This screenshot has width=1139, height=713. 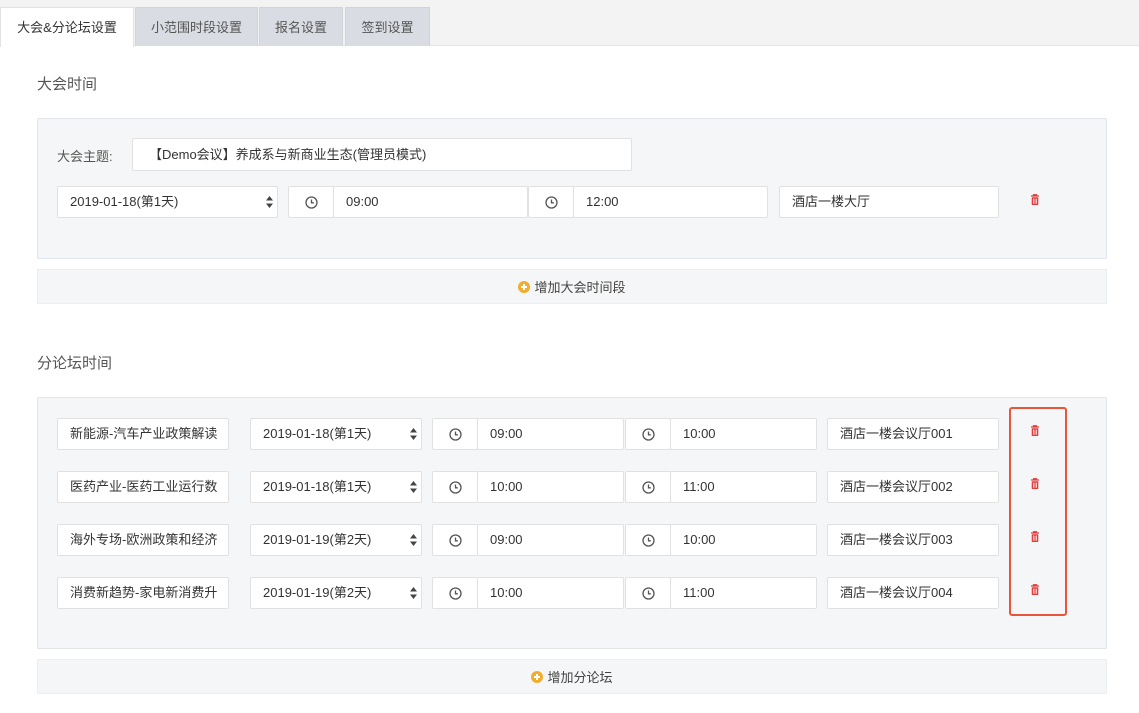 I want to click on add-conference-slot-label: 增加大会时间段, so click(x=580, y=287).